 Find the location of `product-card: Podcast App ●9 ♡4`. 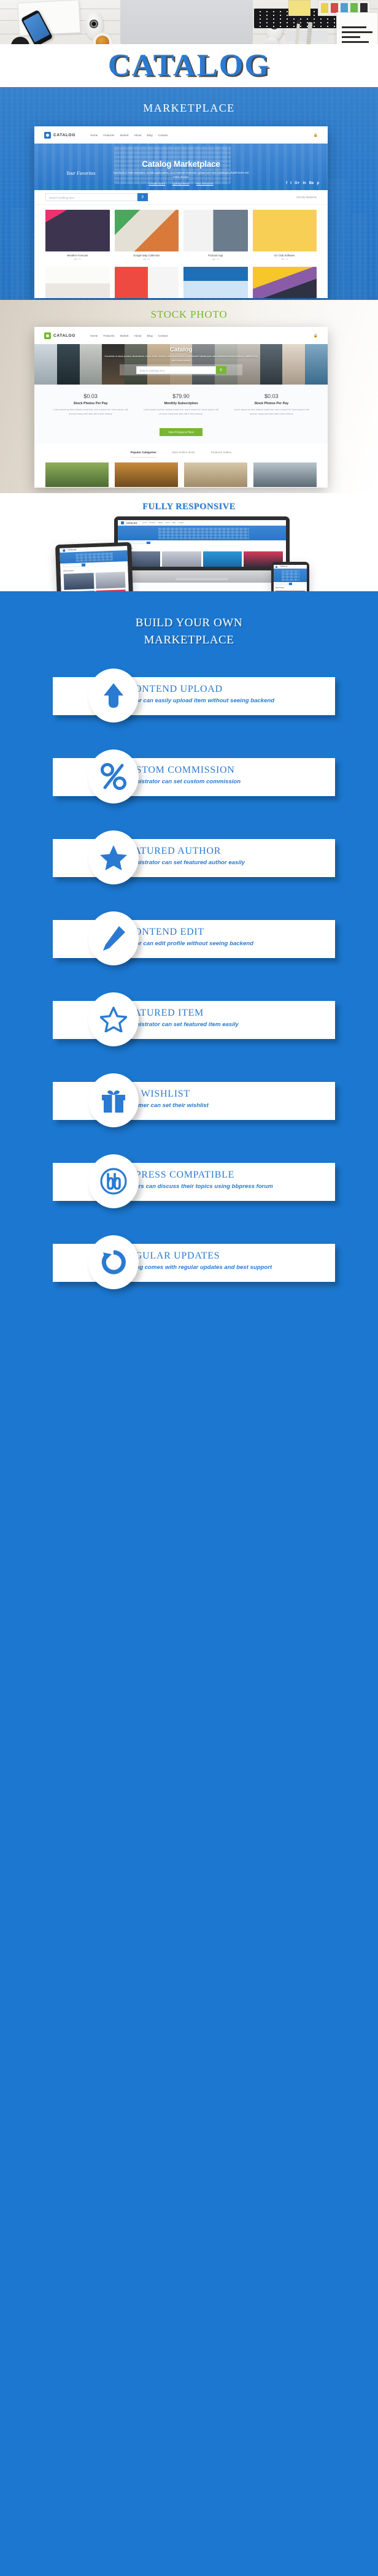

product-card: Podcast App ●9 ♡4 is located at coordinates (215, 235).